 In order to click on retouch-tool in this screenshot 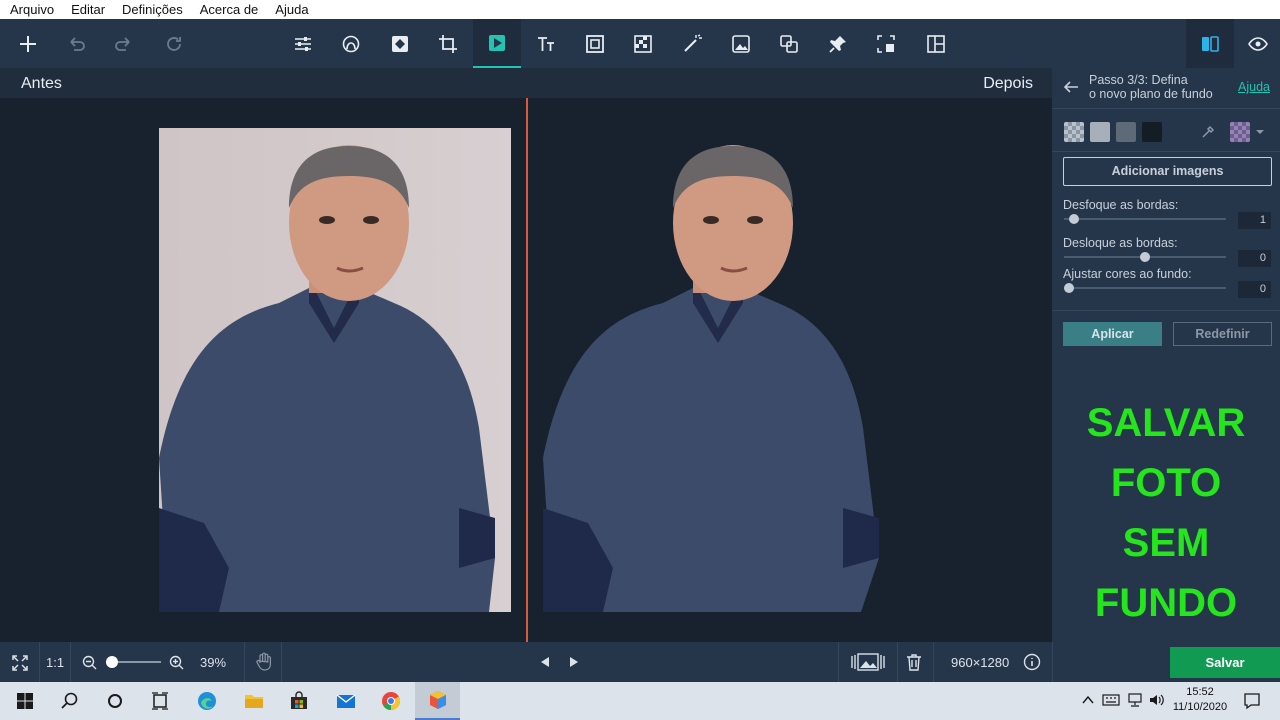, I will do `click(351, 43)`.